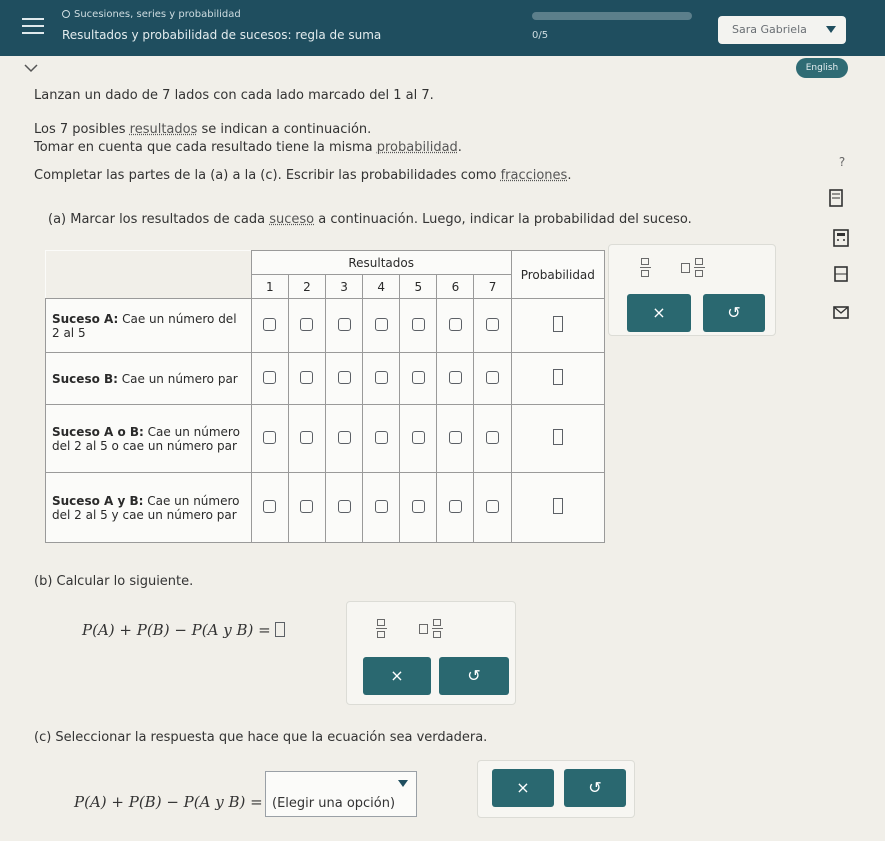 The image size is (885, 841). What do you see at coordinates (822, 68) in the screenshot?
I see `language-button: English` at bounding box center [822, 68].